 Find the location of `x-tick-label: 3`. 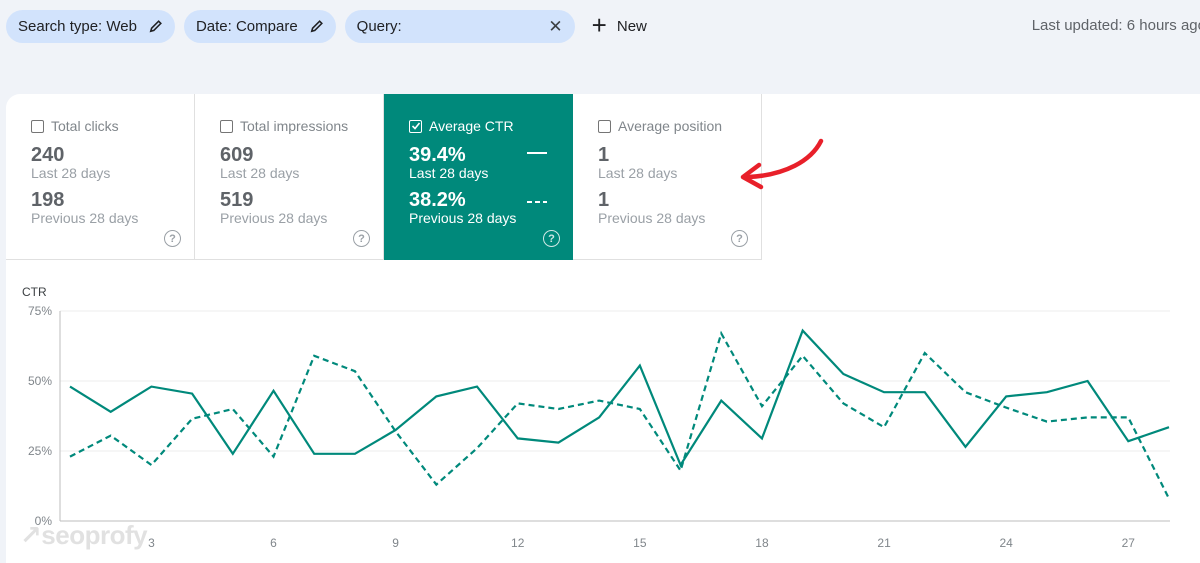

x-tick-label: 3 is located at coordinates (151, 543).